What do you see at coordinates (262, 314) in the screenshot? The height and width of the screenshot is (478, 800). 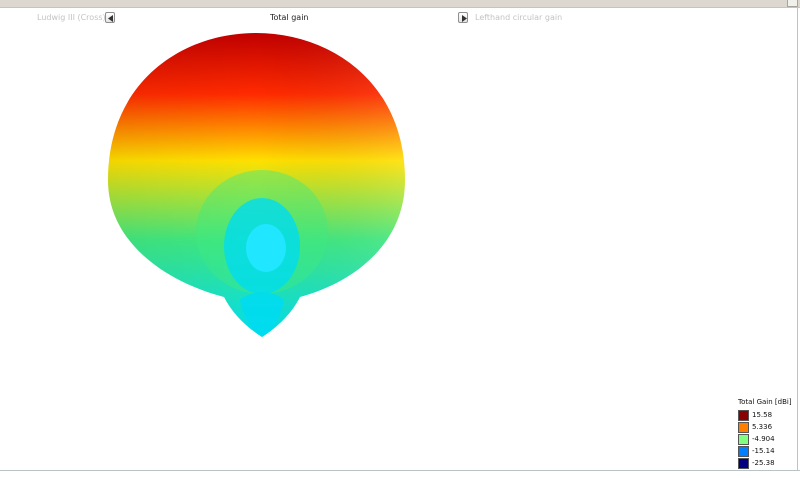 I see `pattern-bottom-lobe` at bounding box center [262, 314].